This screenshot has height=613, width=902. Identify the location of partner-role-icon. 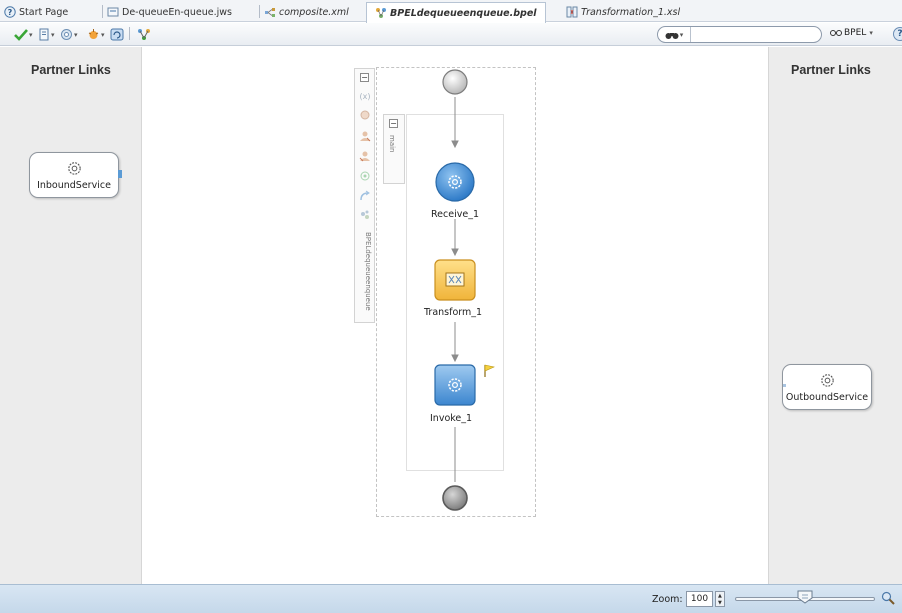
(365, 136).